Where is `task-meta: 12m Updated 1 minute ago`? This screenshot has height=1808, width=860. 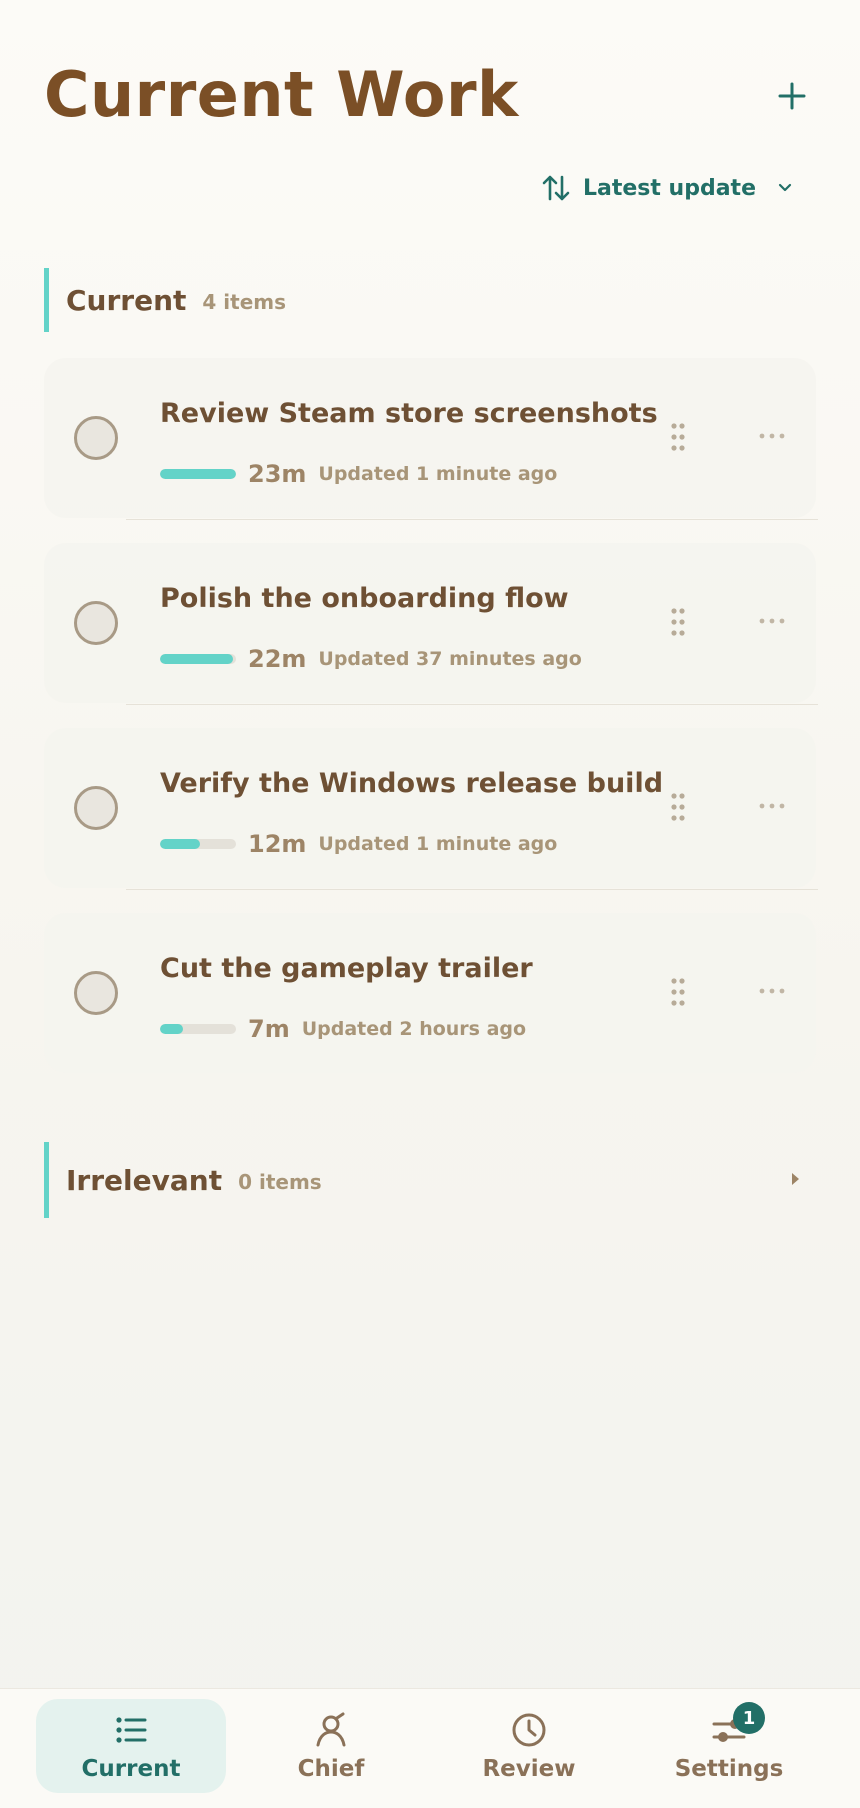 task-meta: 12m Updated 1 minute ago is located at coordinates (358, 844).